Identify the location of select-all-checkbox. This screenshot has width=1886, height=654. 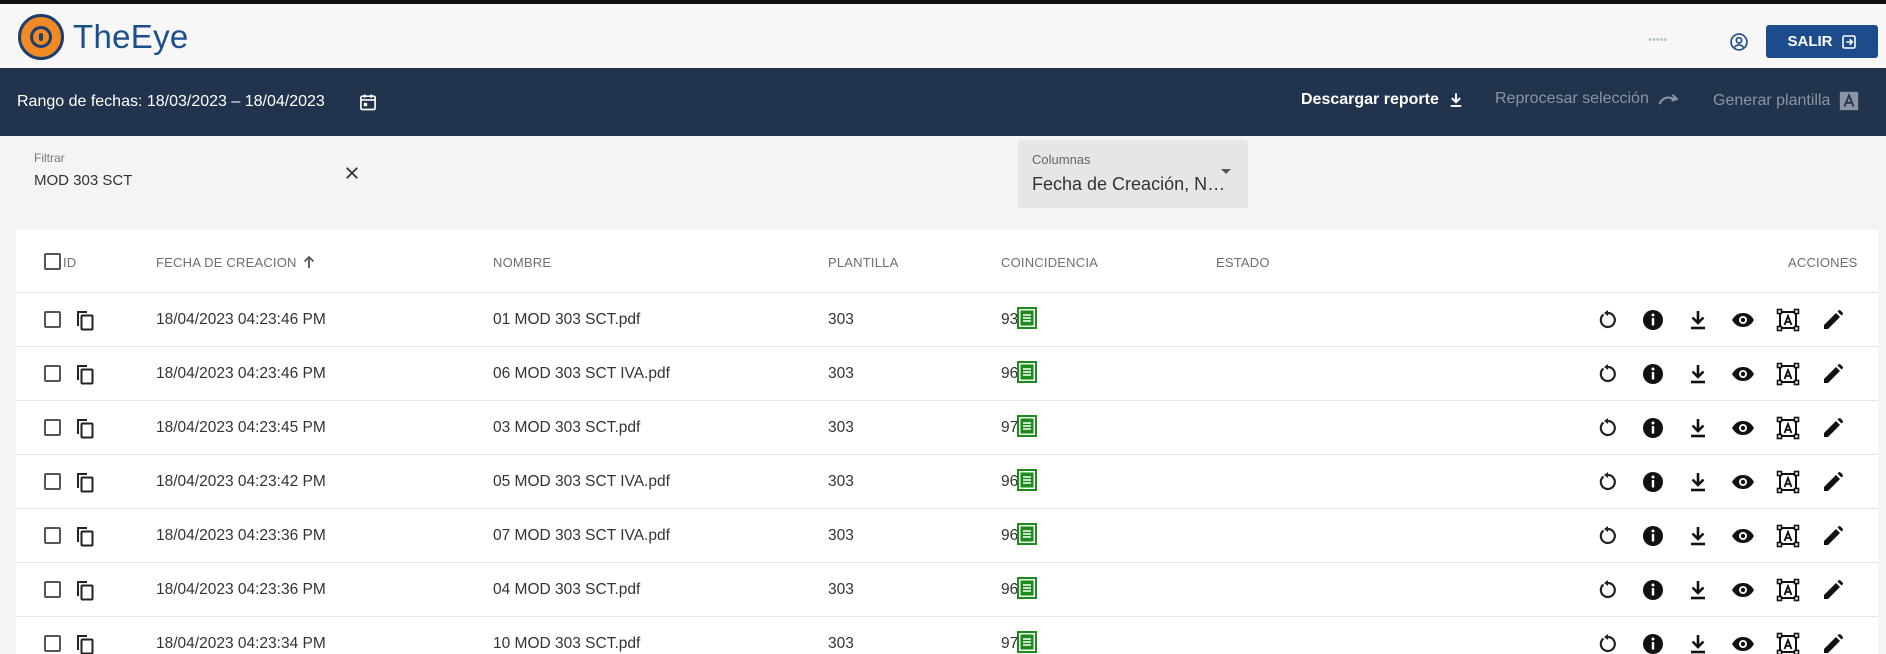
(52, 261).